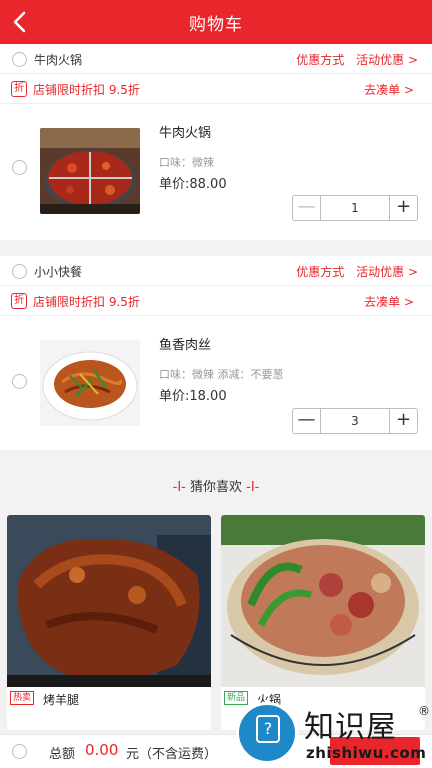 This screenshot has width=432, height=768. I want to click on quantity-value: 1, so click(355, 208).